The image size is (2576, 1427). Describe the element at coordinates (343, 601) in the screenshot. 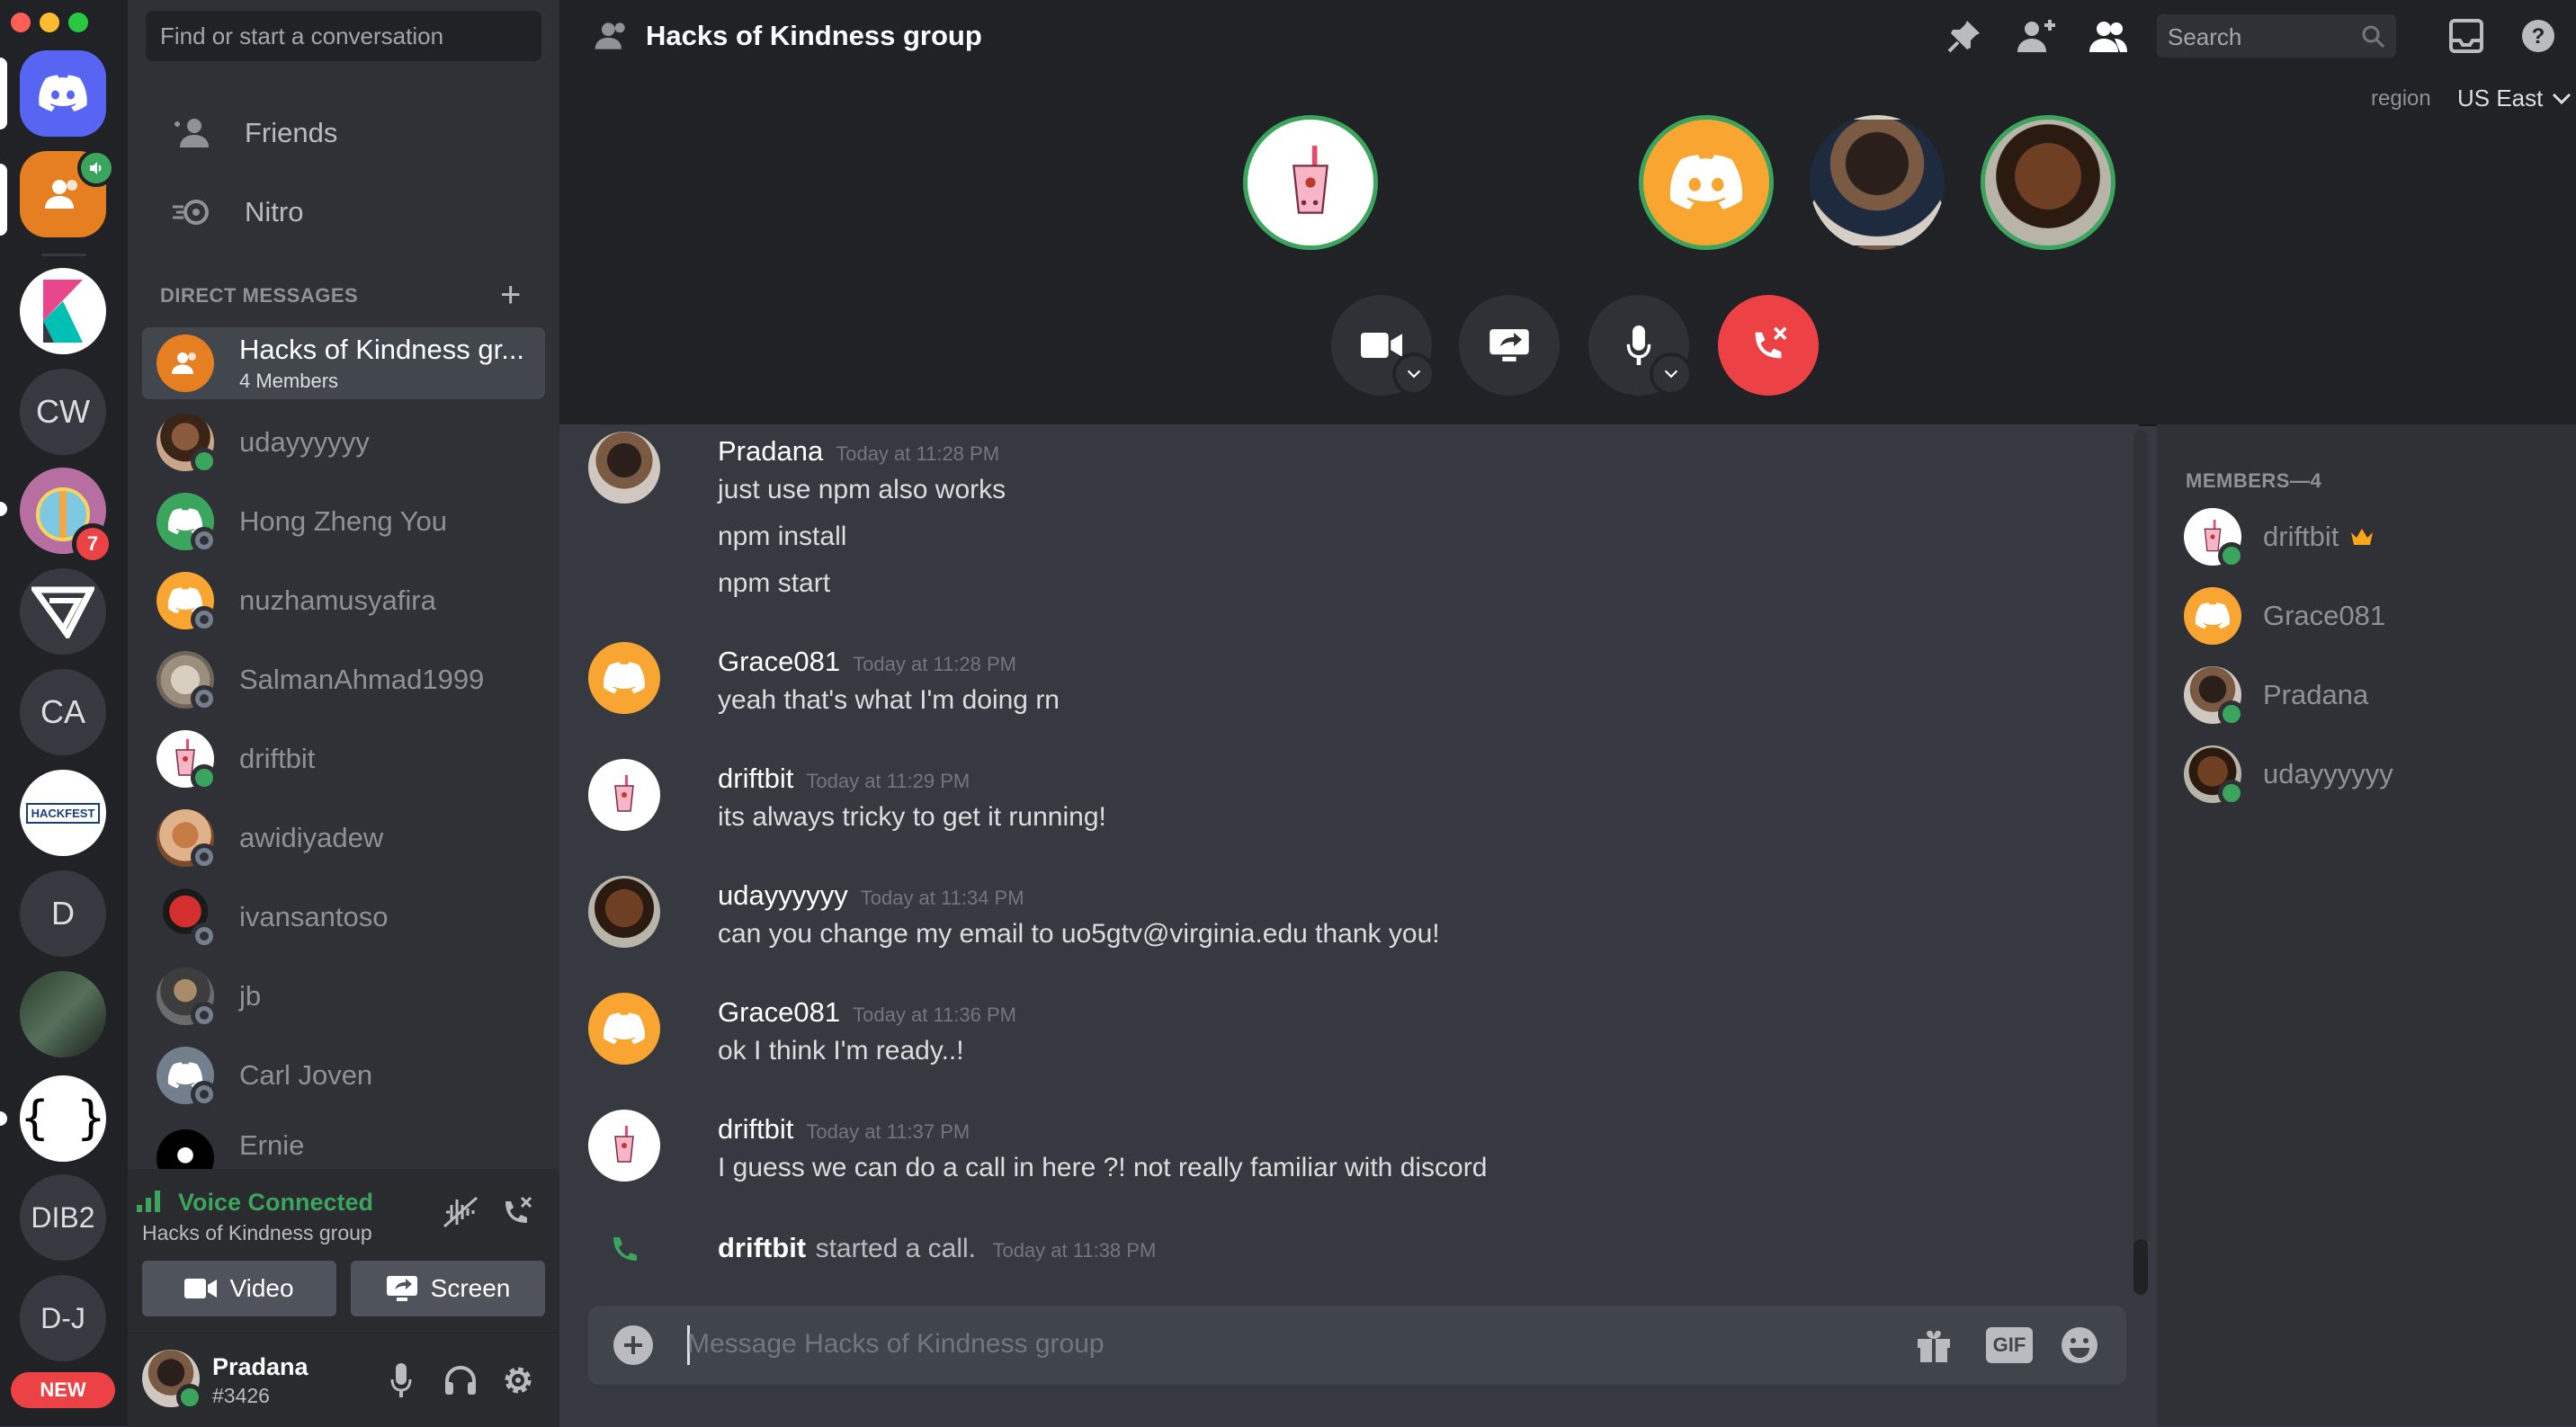

I see `dm-item: nuzhamusyafira` at that location.